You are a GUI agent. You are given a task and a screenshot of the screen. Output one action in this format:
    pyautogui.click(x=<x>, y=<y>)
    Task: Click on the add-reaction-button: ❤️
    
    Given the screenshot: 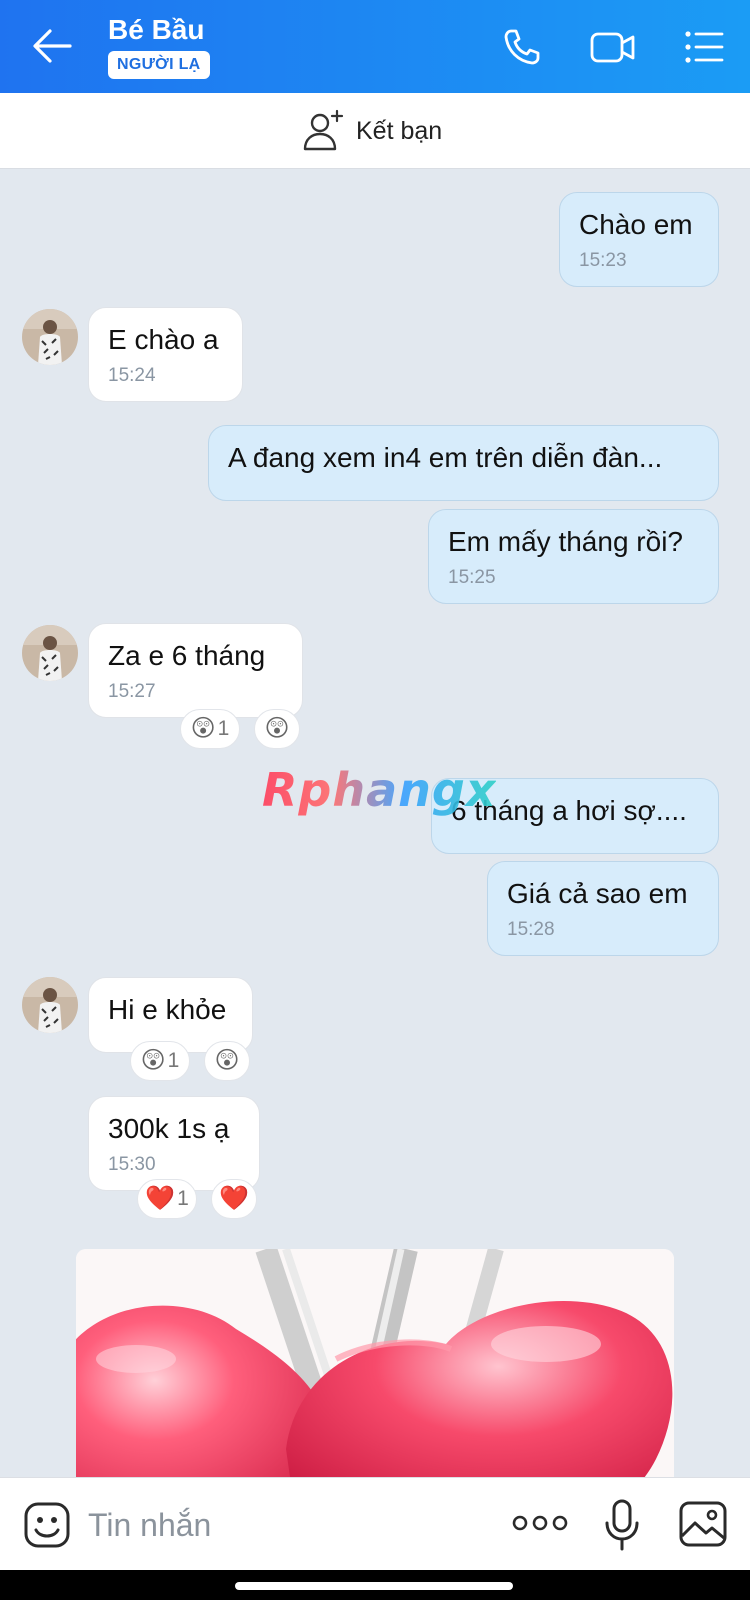 What is the action you would take?
    pyautogui.click(x=234, y=1199)
    